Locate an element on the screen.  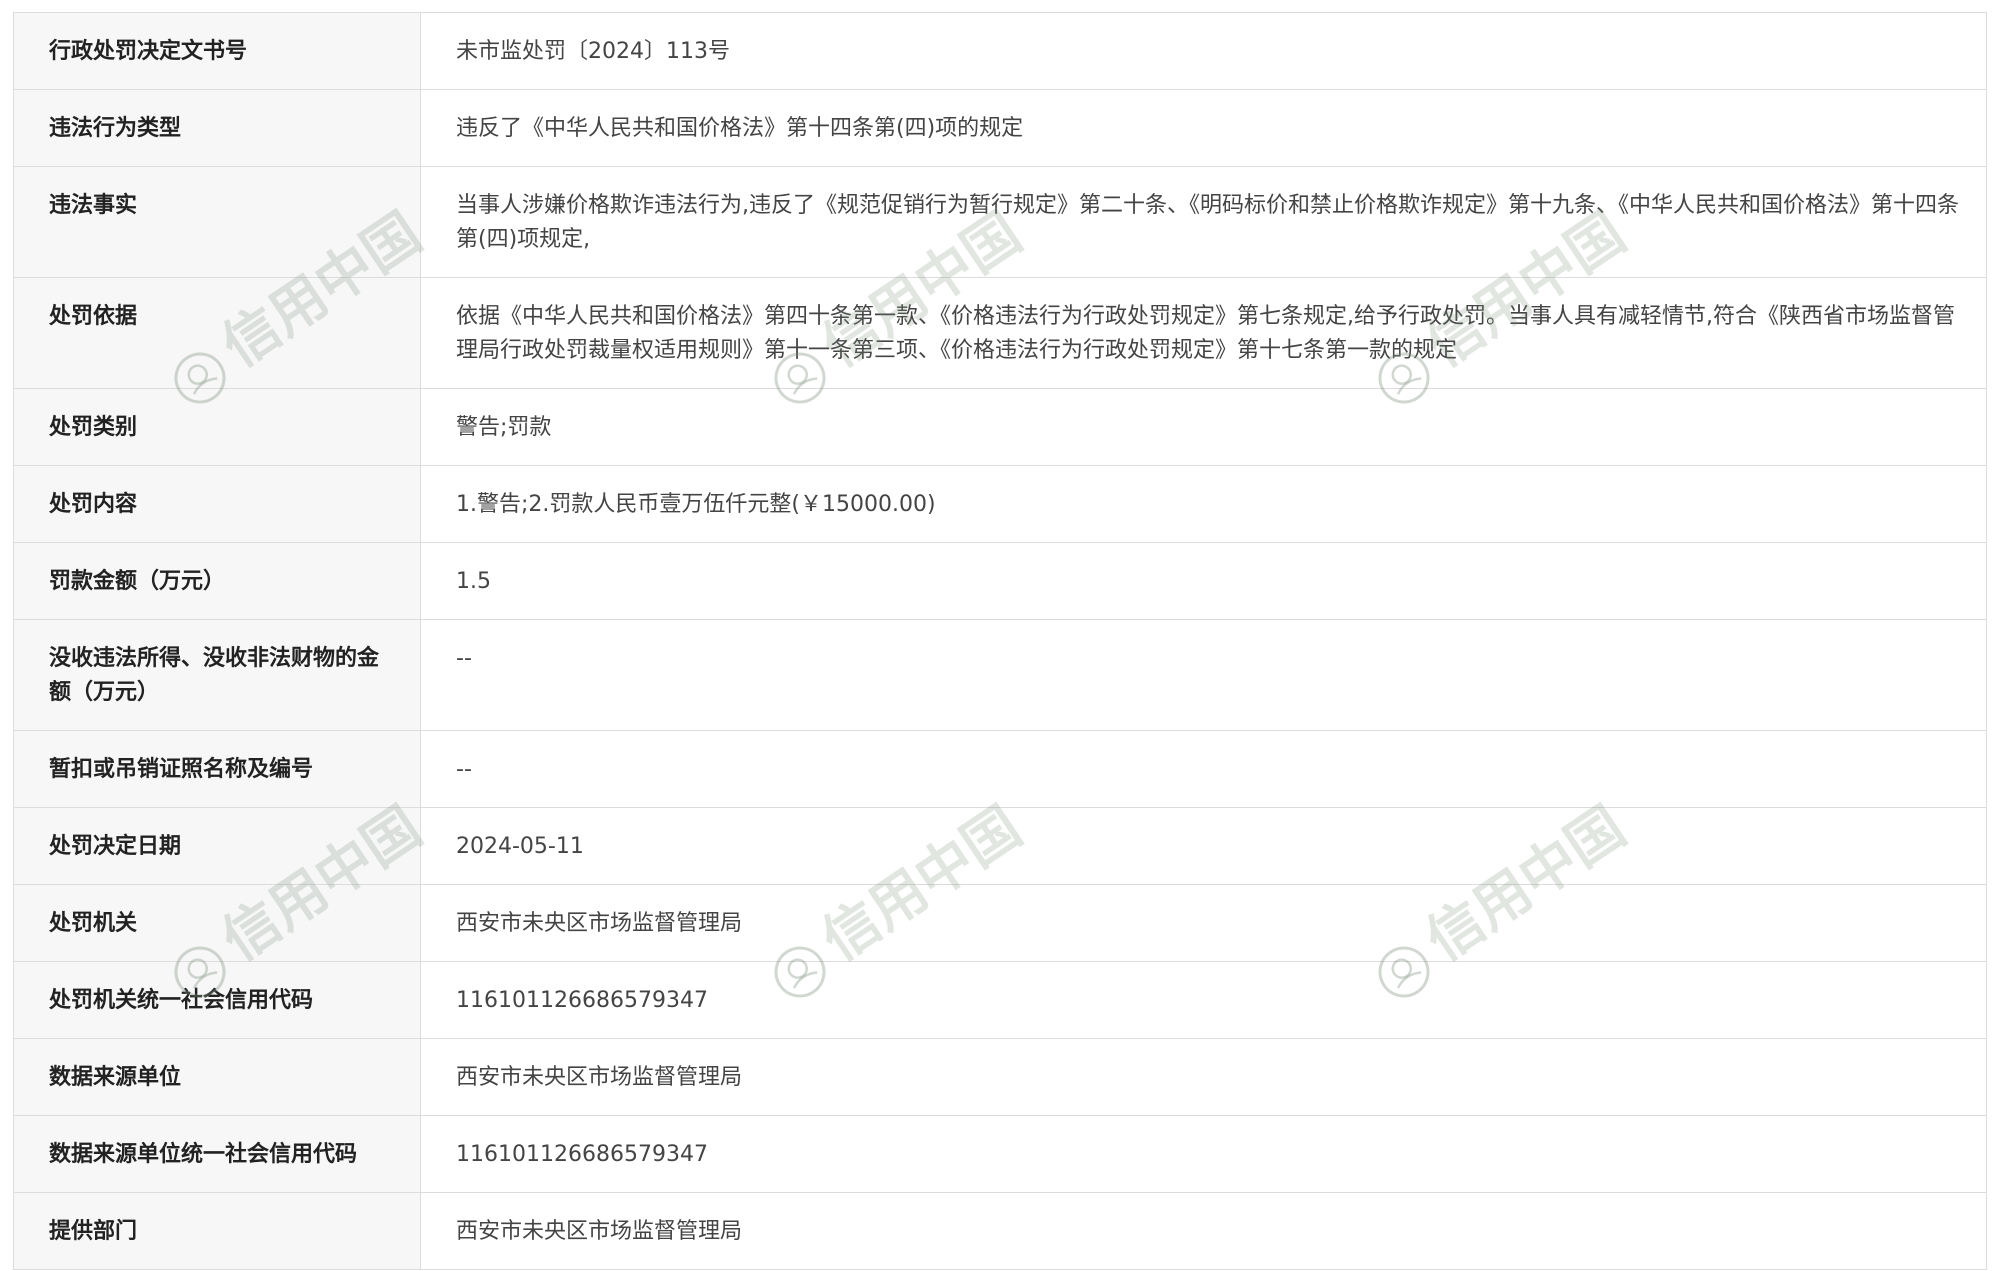
table-row: 处罚类别 警告;罚款 is located at coordinates (1000, 427).